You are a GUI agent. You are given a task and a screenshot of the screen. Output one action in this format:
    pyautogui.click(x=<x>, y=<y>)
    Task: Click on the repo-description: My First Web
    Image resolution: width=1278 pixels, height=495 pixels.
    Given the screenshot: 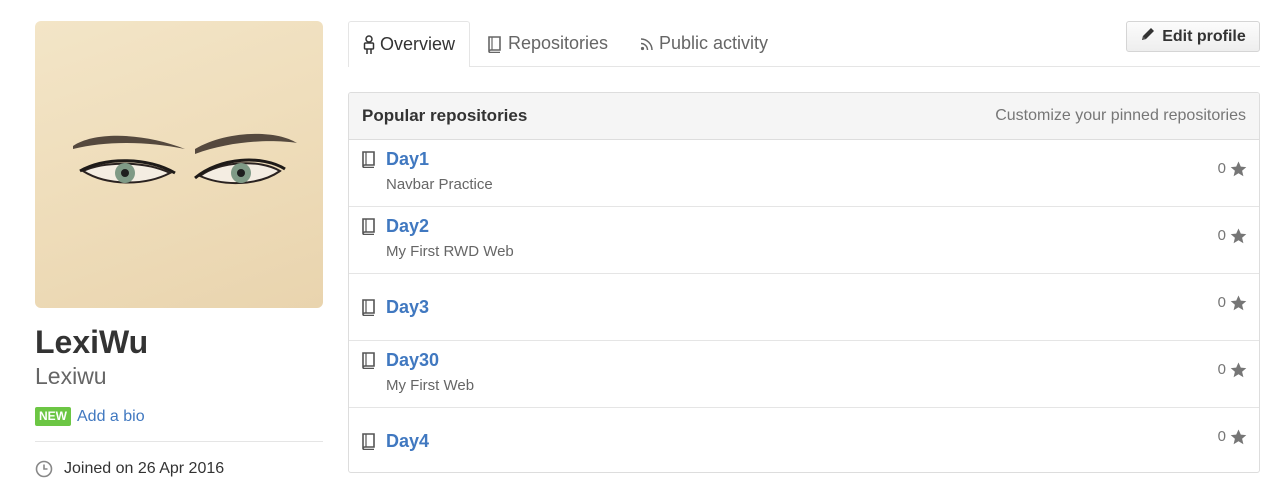 What is the action you would take?
    pyautogui.click(x=430, y=385)
    